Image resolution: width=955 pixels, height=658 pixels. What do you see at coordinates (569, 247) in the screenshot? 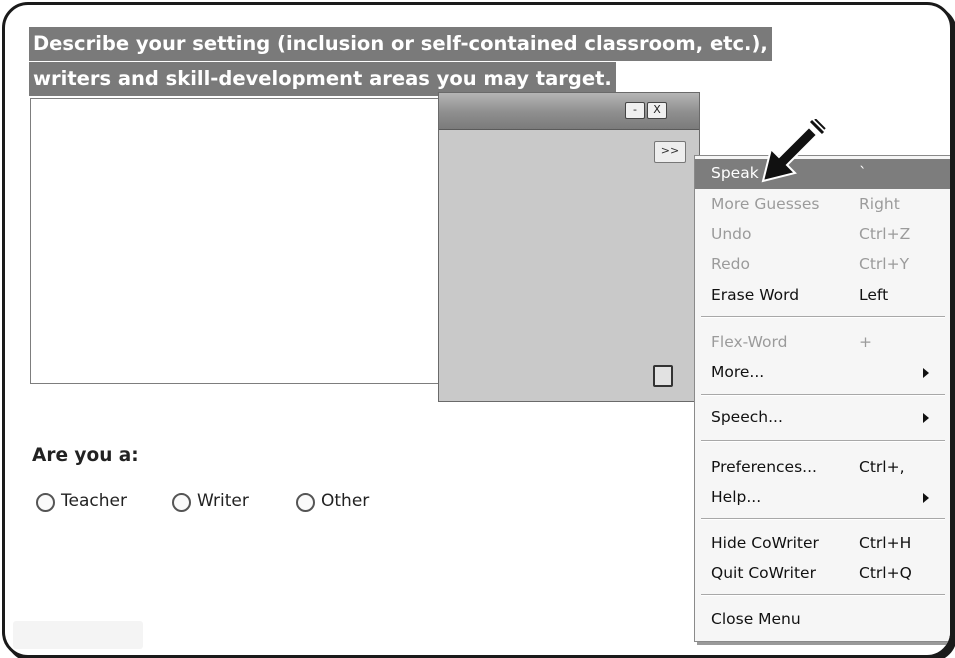
I see `cowriter-window: - X >>` at bounding box center [569, 247].